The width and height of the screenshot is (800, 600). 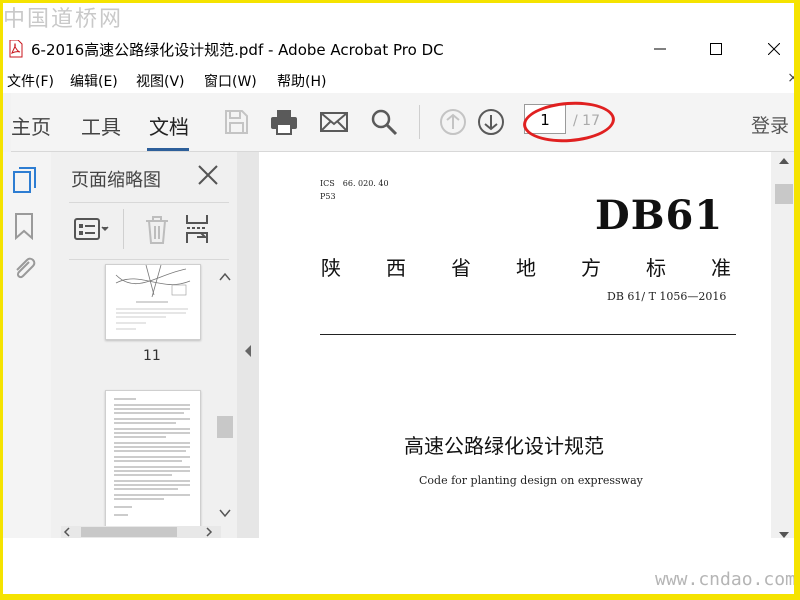 What do you see at coordinates (331, 268) in the screenshot?
I see `heading-char: 陕` at bounding box center [331, 268].